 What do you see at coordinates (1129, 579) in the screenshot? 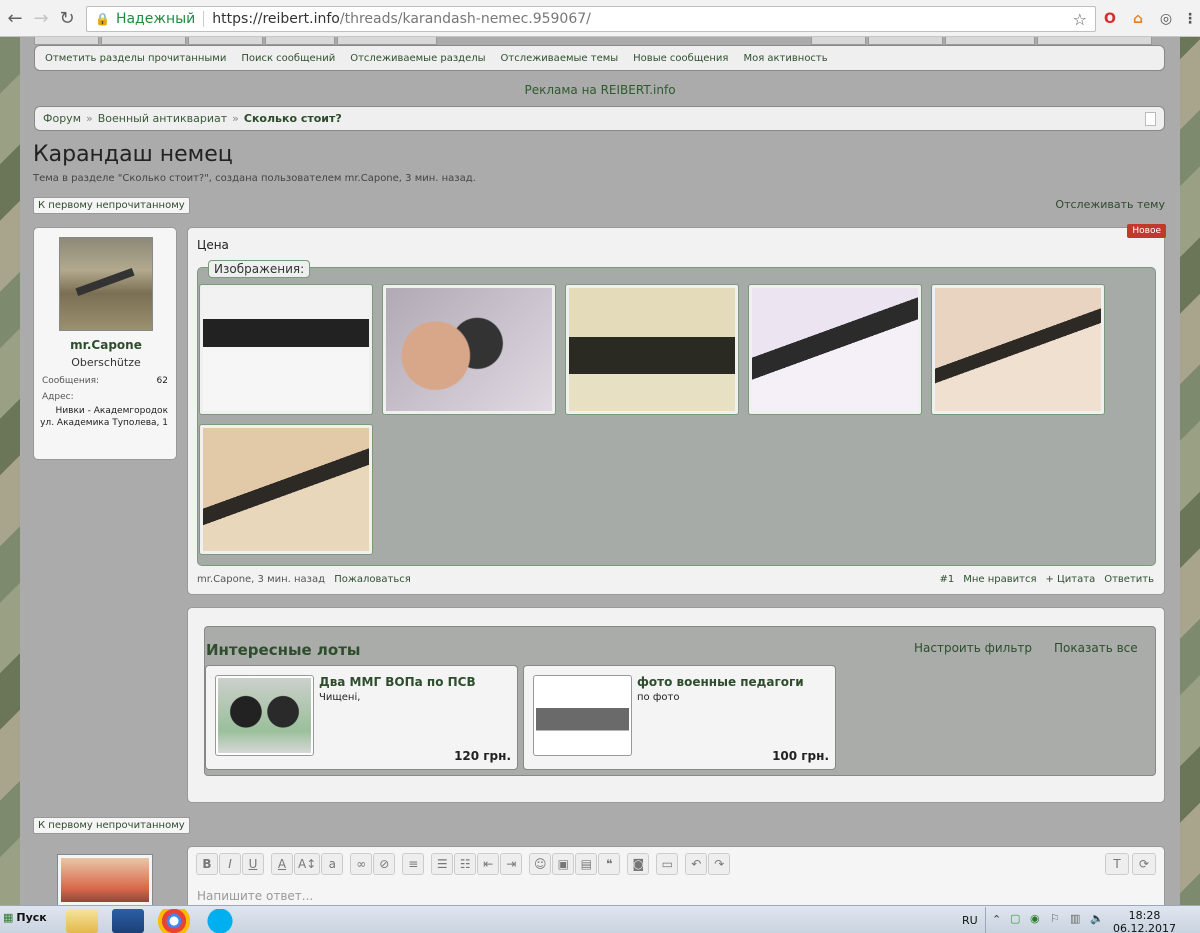
I see `reply-link: Ответить` at bounding box center [1129, 579].